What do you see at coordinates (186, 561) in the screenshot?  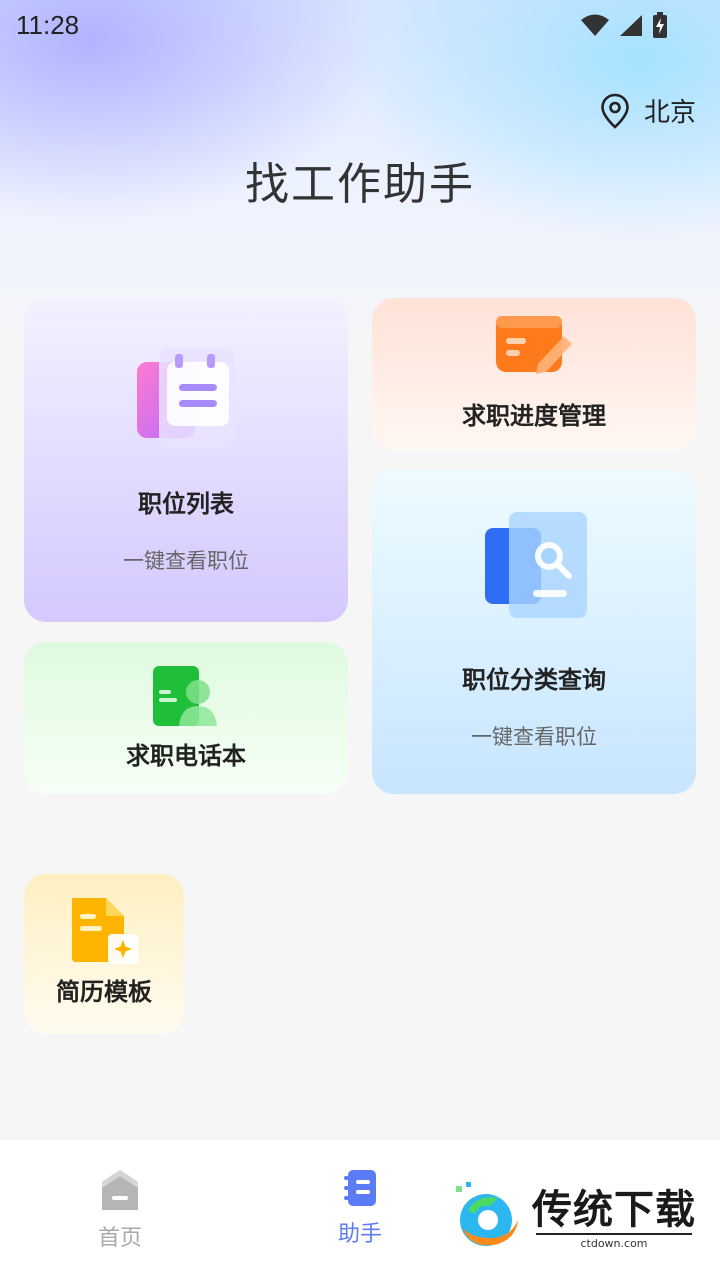 I see `card-position-list-subtitle: 一键查看职位` at bounding box center [186, 561].